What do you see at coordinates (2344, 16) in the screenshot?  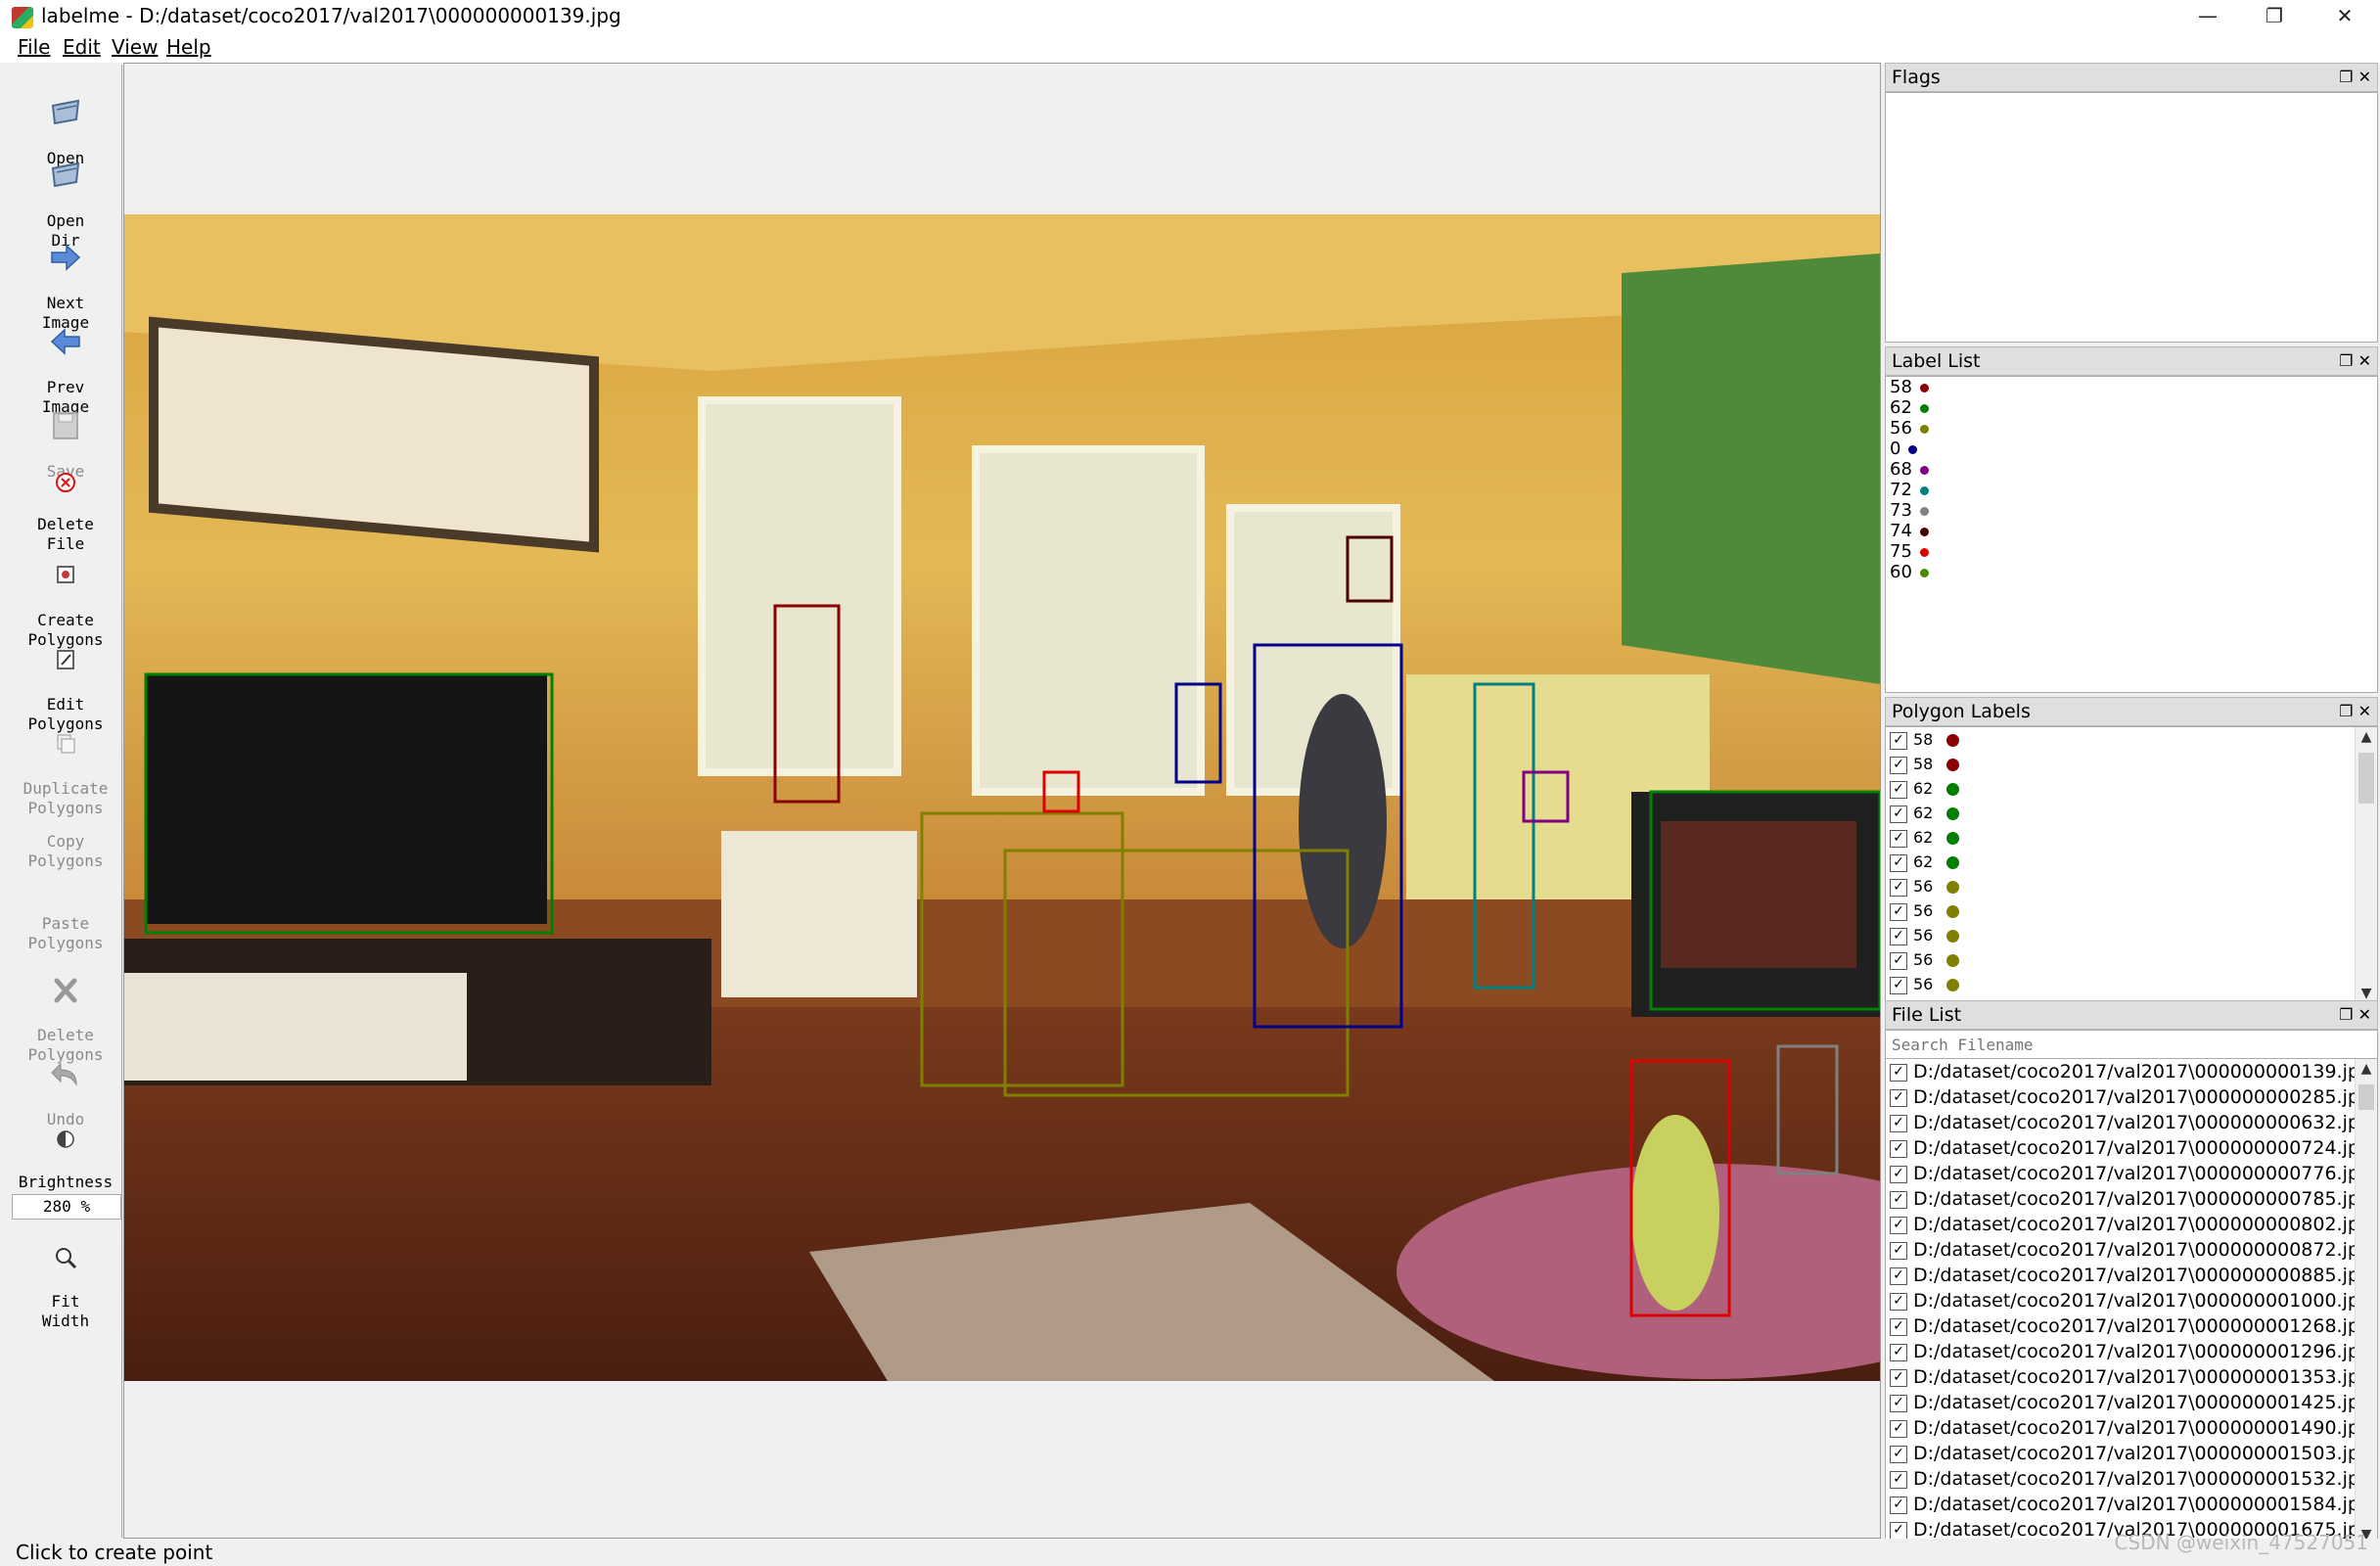 I see `close-window-button: ✕` at bounding box center [2344, 16].